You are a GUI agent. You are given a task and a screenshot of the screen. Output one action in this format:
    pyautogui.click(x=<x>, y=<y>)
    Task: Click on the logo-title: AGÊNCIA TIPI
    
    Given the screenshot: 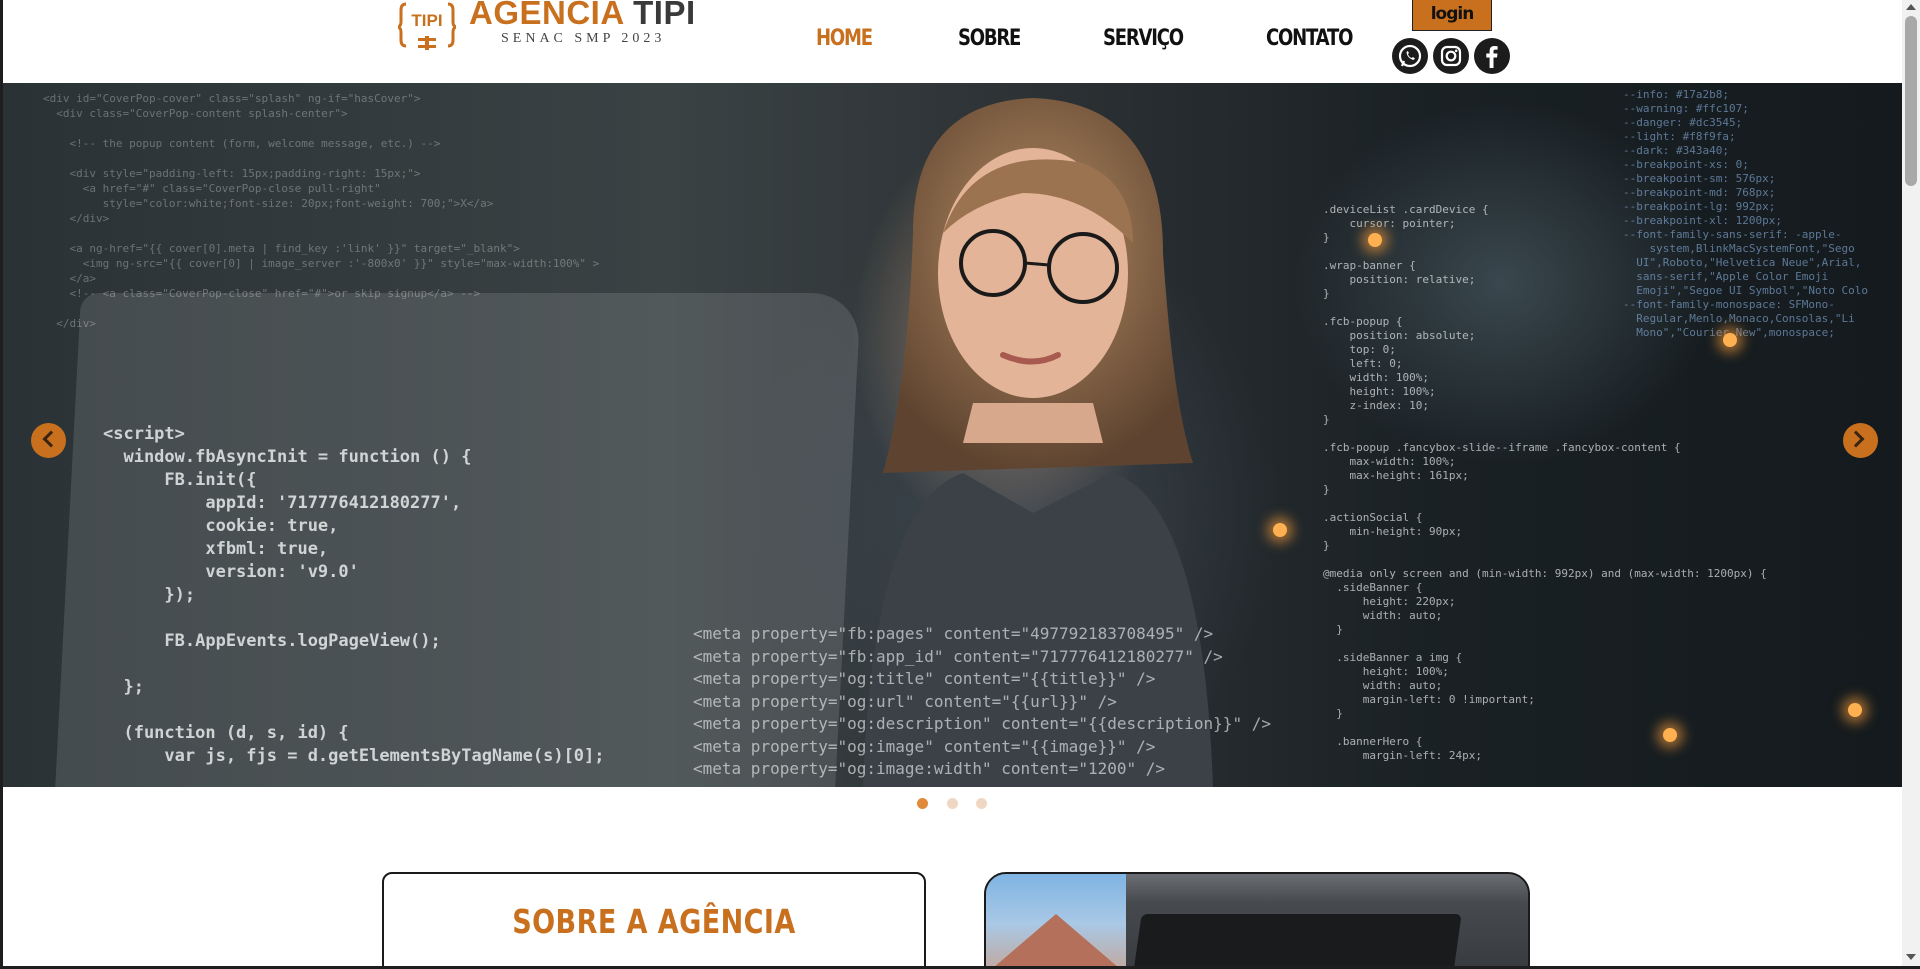 What is the action you would take?
    pyautogui.click(x=582, y=16)
    